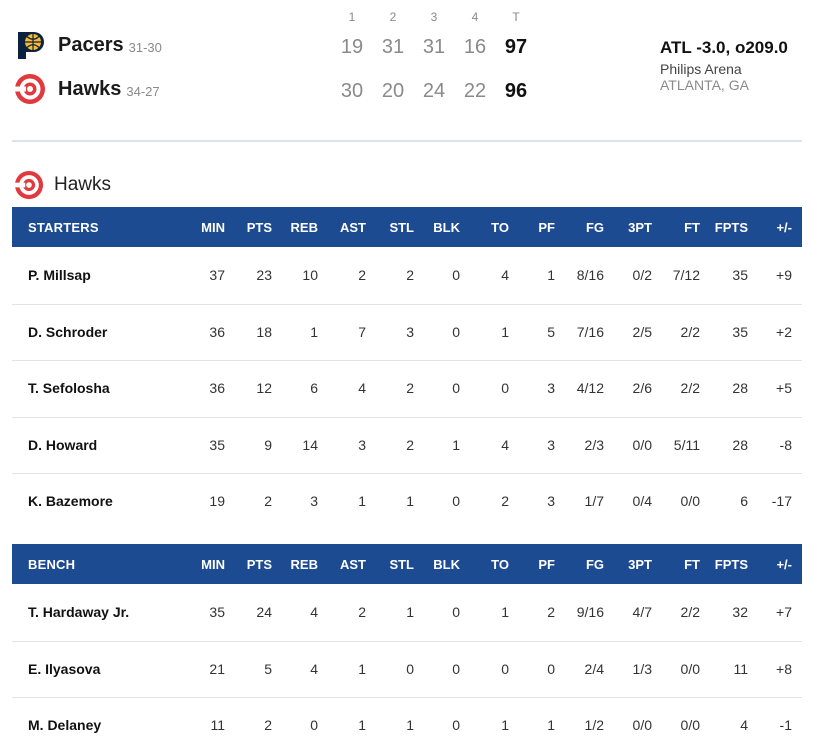  Describe the element at coordinates (113, 669) in the screenshot. I see `player-name: E. Ilyasova` at that location.